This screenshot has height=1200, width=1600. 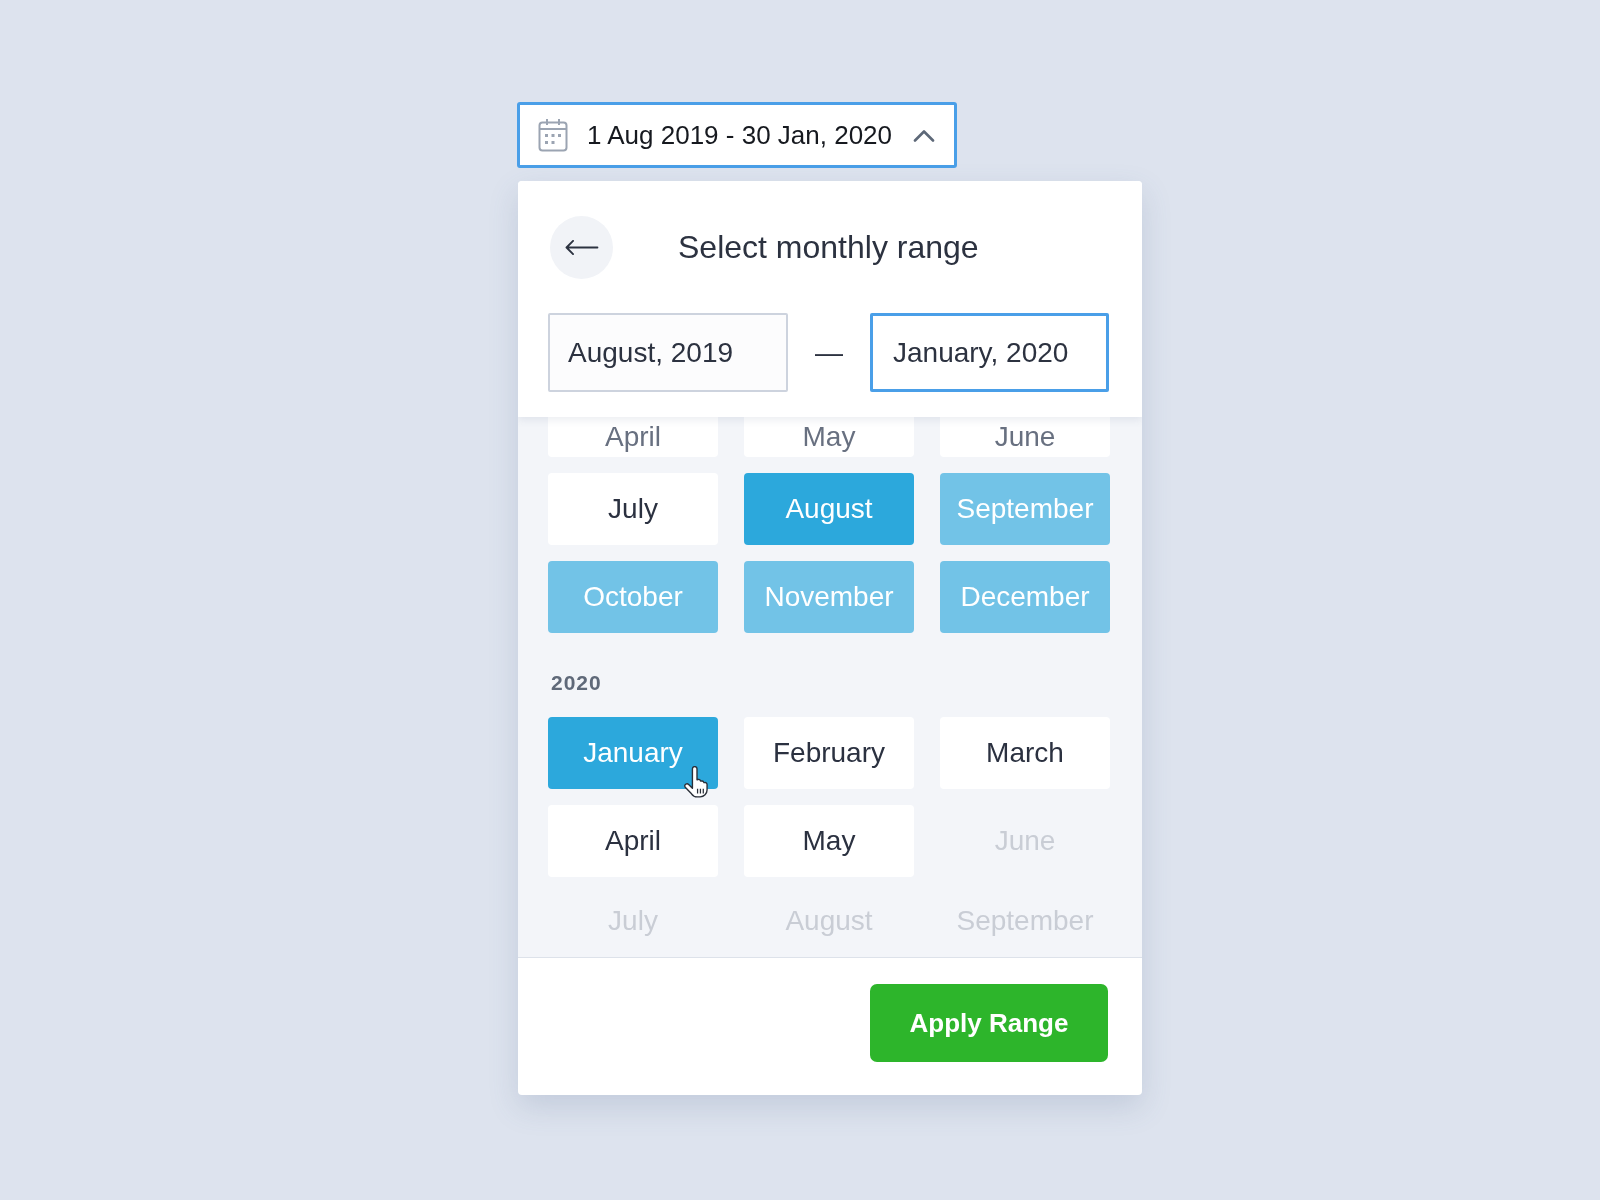 What do you see at coordinates (989, 352) in the screenshot?
I see `end-month-field: January, 2020` at bounding box center [989, 352].